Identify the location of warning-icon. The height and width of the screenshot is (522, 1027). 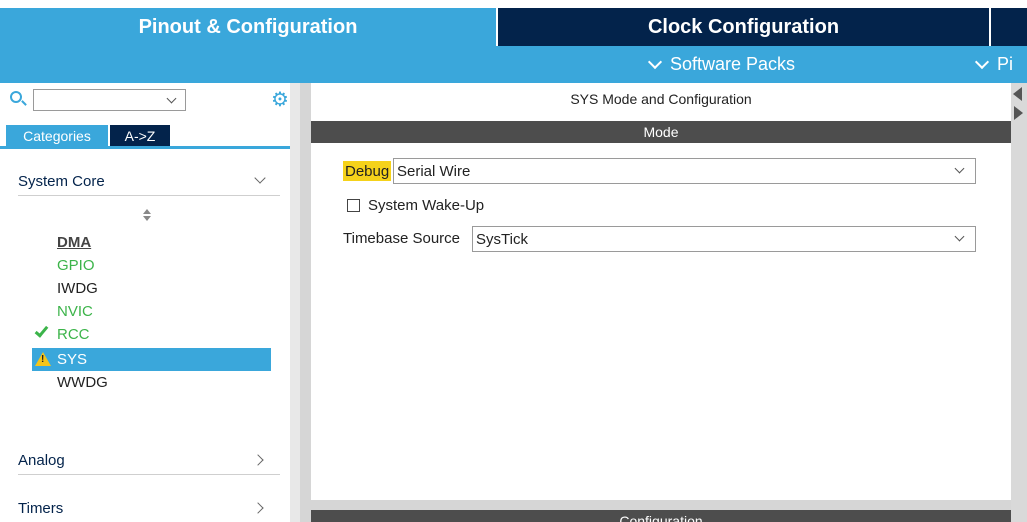
(43, 359).